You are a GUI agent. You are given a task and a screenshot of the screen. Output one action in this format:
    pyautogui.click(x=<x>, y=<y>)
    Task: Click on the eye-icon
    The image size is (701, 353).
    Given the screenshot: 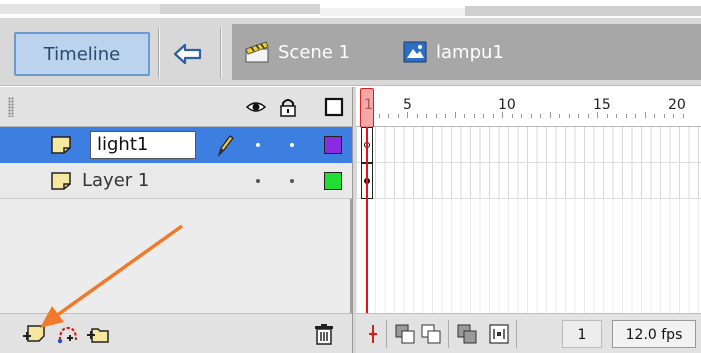 What is the action you would take?
    pyautogui.click(x=256, y=107)
    